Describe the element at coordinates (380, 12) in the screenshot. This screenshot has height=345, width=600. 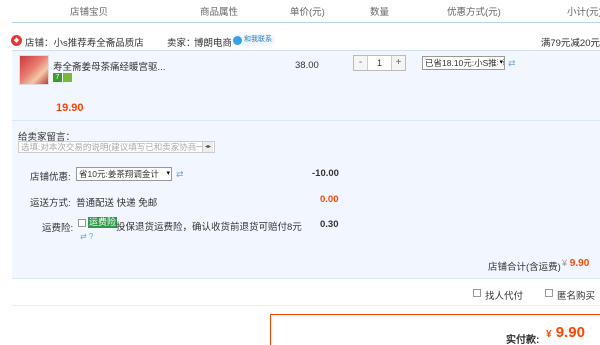
I see `col-qty: 数量` at that location.